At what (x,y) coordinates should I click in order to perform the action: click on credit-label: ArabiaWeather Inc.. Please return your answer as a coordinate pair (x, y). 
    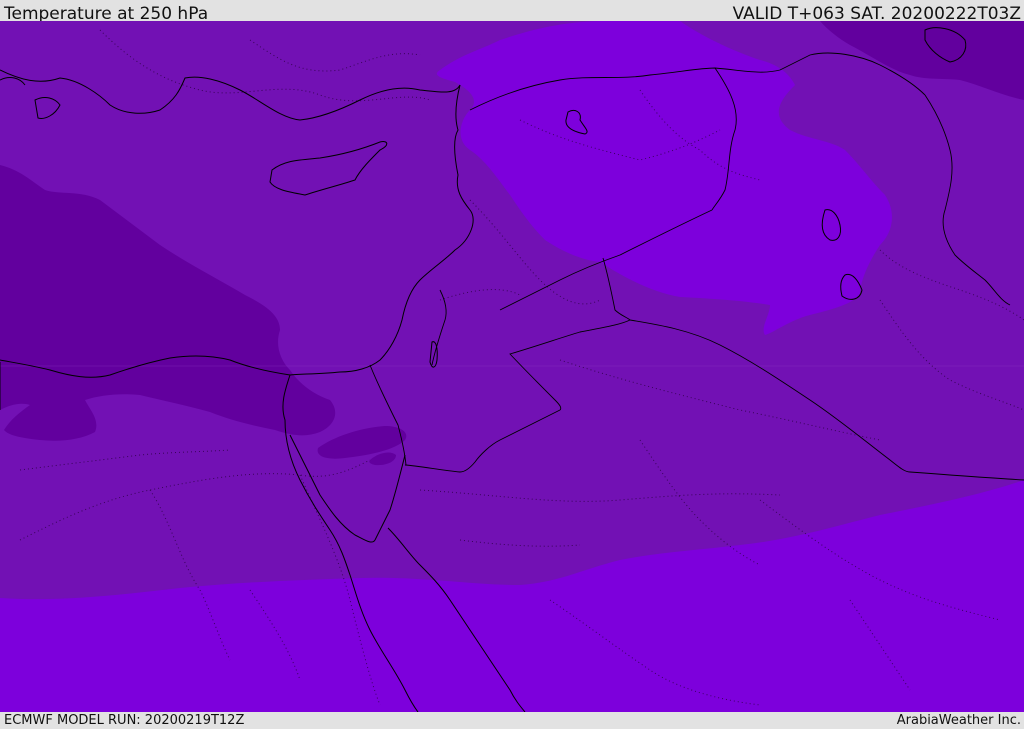
    Looking at the image, I should click on (958, 720).